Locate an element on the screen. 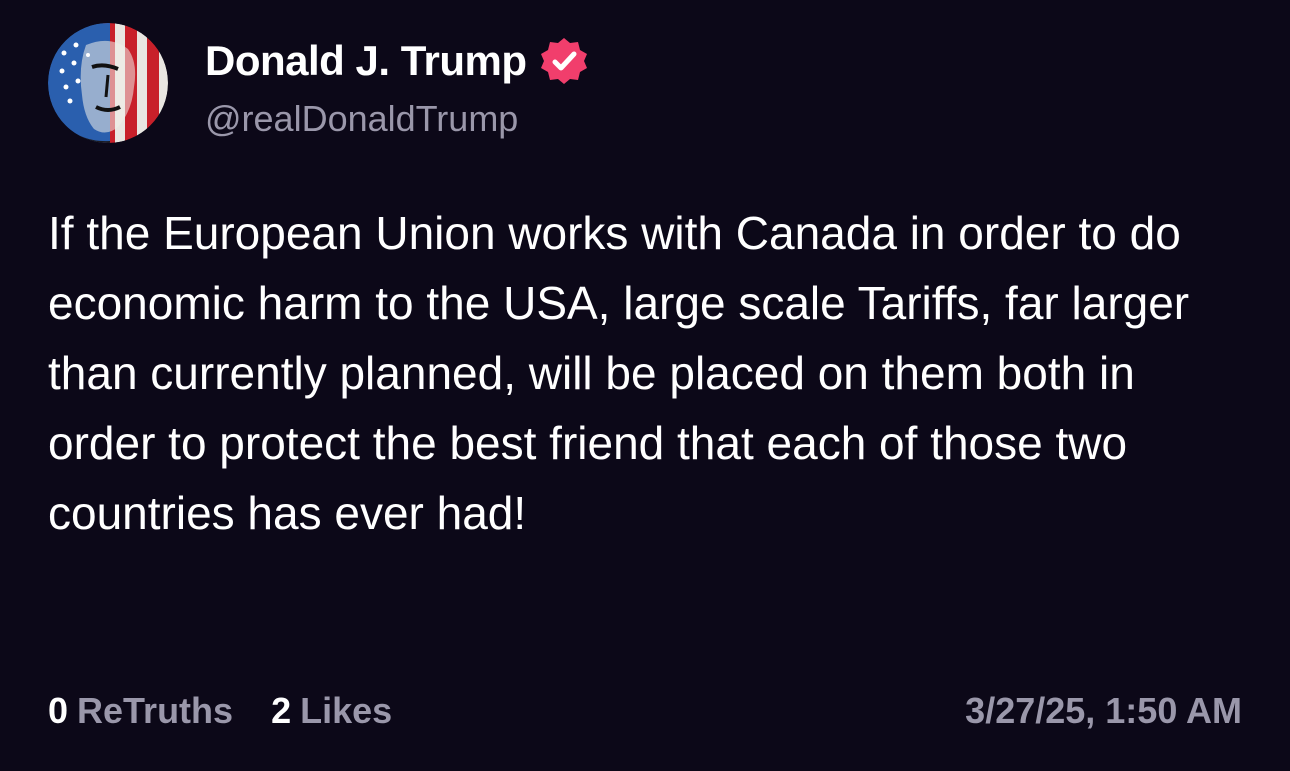 The image size is (1290, 771). author-avatar is located at coordinates (108, 83).